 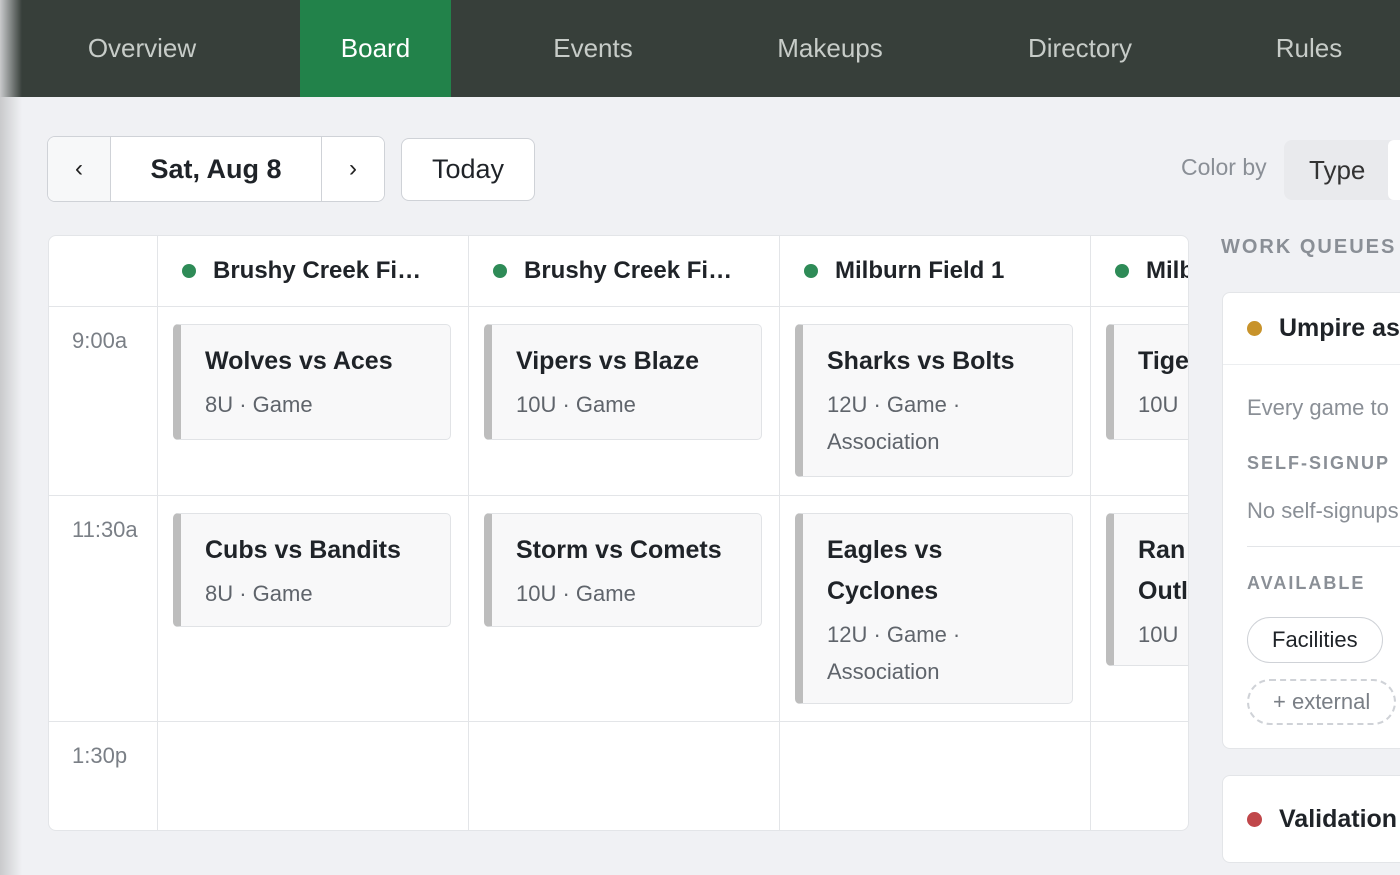 What do you see at coordinates (921, 361) in the screenshot?
I see `game-title: Sharks vs Bolts` at bounding box center [921, 361].